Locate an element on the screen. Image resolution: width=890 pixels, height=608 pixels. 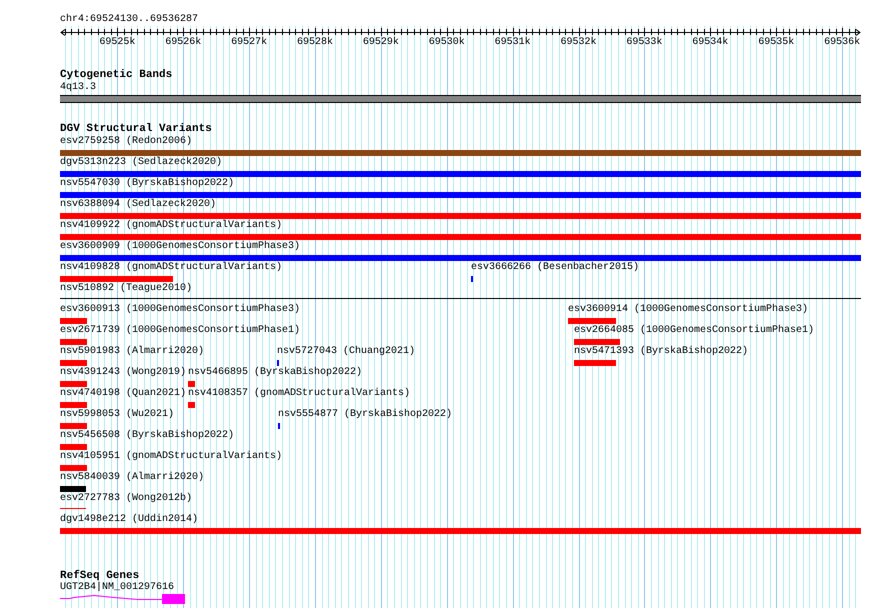
variant-label: nsv4108357 (gnomADStructuralVariants) is located at coordinates (299, 394).